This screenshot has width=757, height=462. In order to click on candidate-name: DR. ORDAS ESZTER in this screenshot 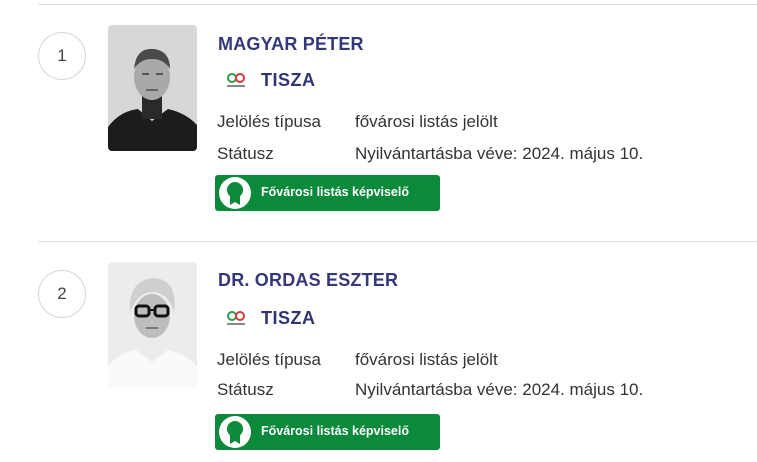, I will do `click(308, 280)`.